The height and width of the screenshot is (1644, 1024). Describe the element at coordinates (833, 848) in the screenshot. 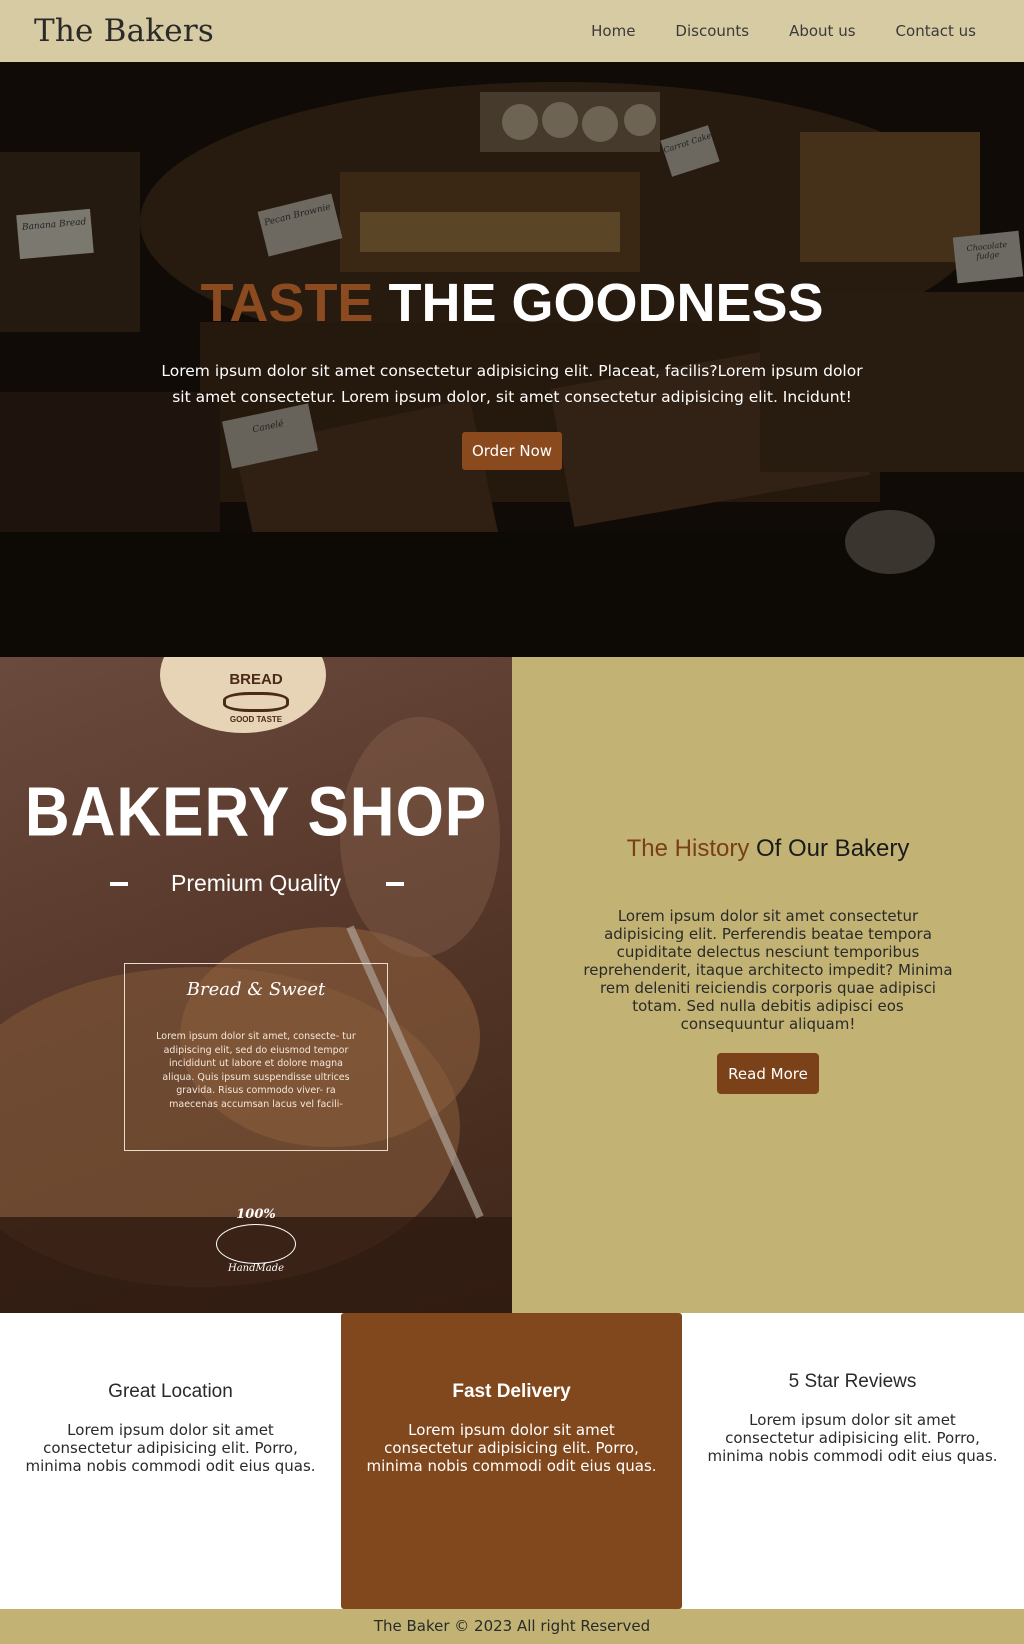

I see `history-title-rest: Of Our Bakery` at that location.